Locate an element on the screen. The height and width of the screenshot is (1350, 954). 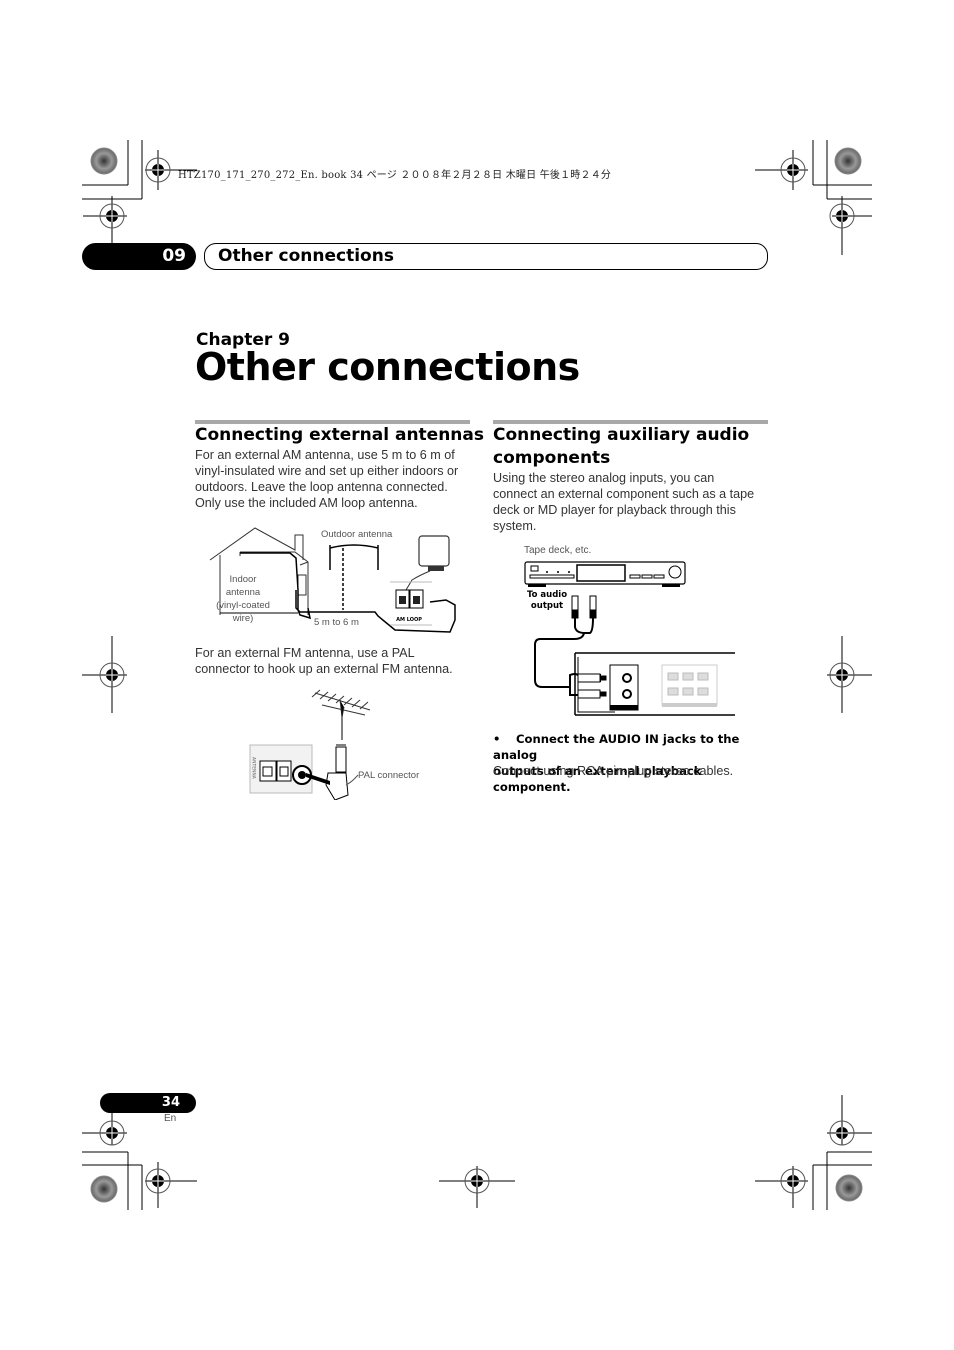
outdoor-antenna-label: Outdoor antenna is located at coordinates (357, 534).